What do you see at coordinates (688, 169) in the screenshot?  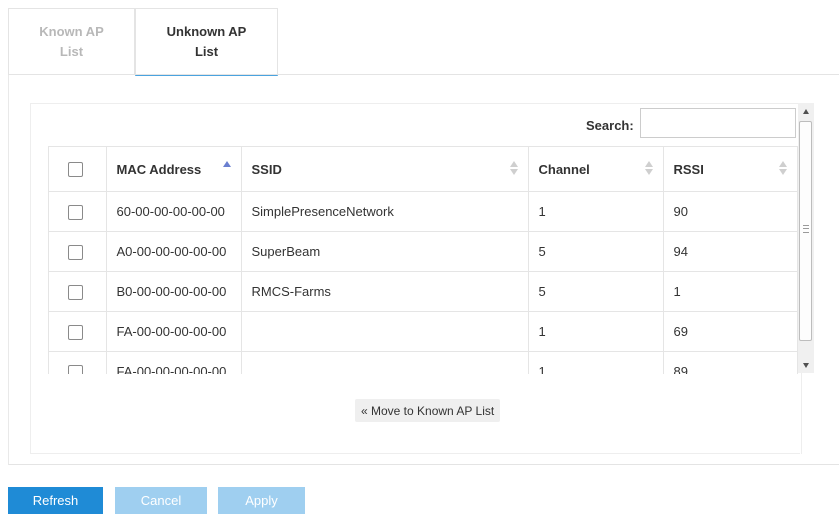 I see `column-header-label: RSSI` at bounding box center [688, 169].